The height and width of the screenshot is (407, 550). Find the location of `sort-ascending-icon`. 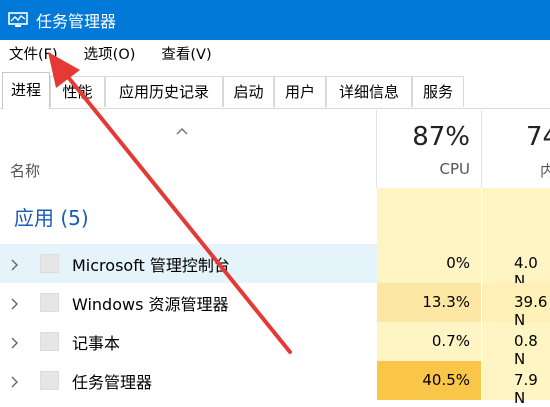

sort-ascending-icon is located at coordinates (182, 129).